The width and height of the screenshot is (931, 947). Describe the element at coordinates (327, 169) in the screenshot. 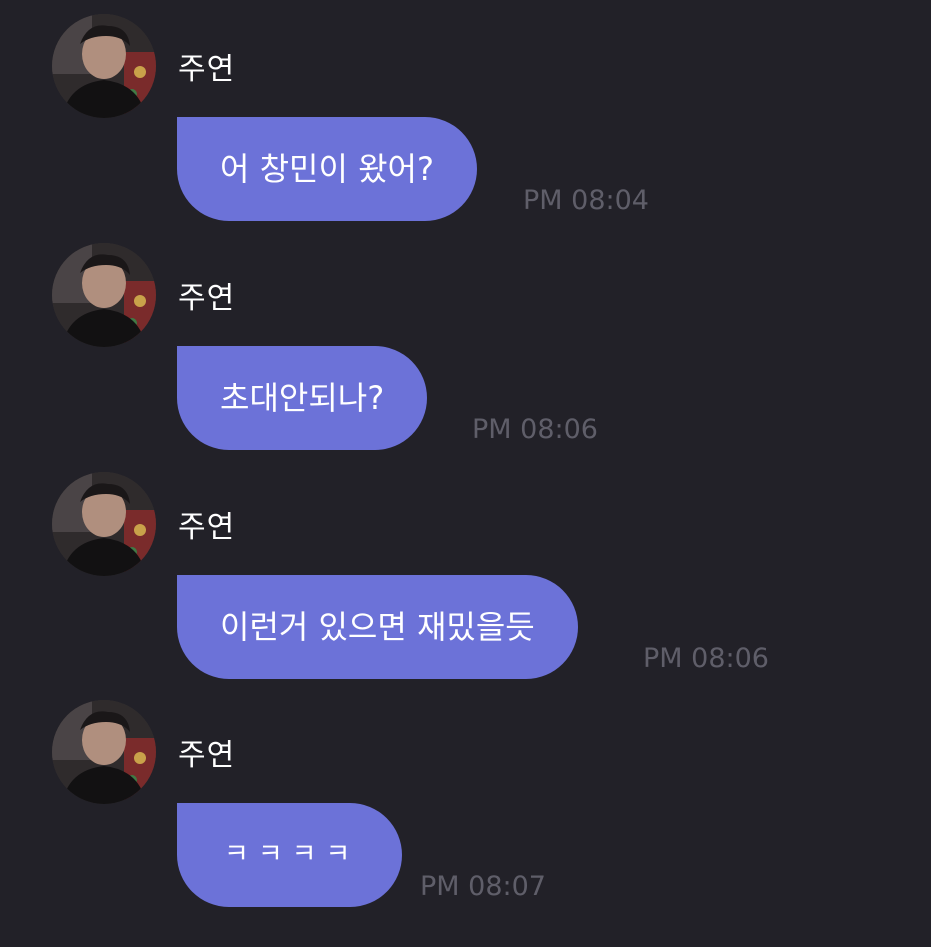

I see `message-bubble: 어 창민이 왔어?` at that location.